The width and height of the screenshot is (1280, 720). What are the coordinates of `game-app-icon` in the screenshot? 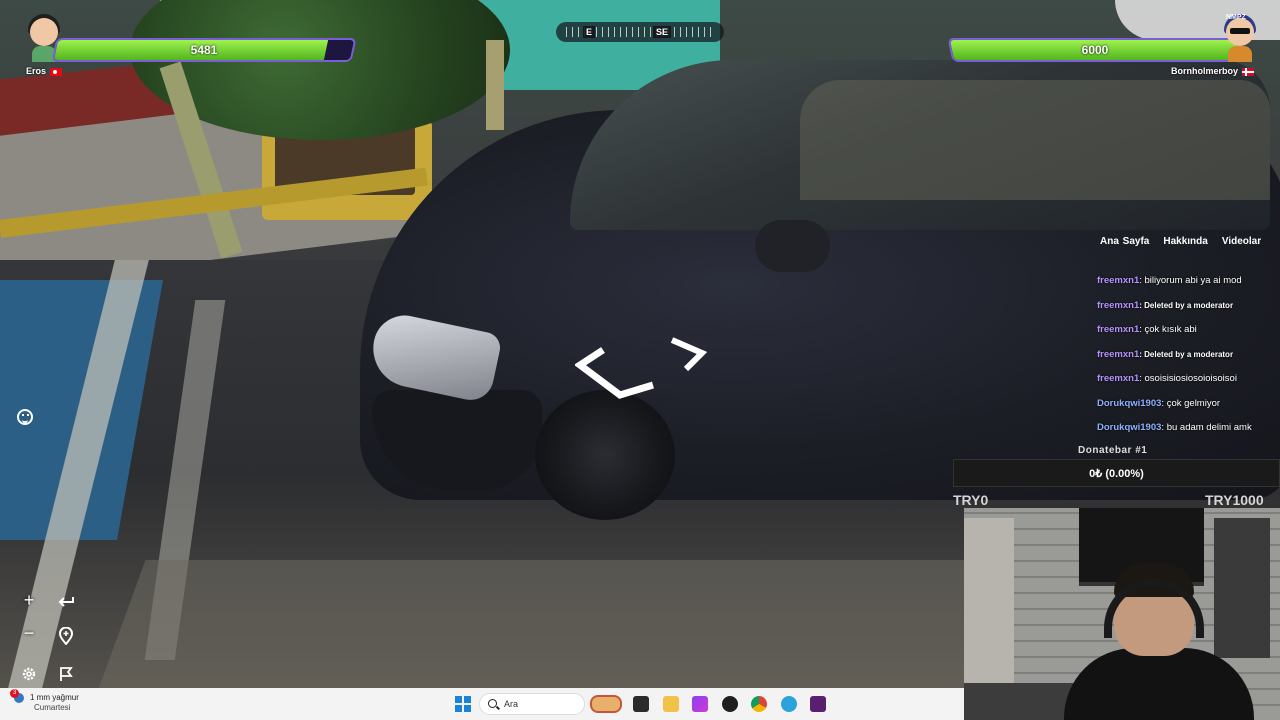 It's located at (818, 704).